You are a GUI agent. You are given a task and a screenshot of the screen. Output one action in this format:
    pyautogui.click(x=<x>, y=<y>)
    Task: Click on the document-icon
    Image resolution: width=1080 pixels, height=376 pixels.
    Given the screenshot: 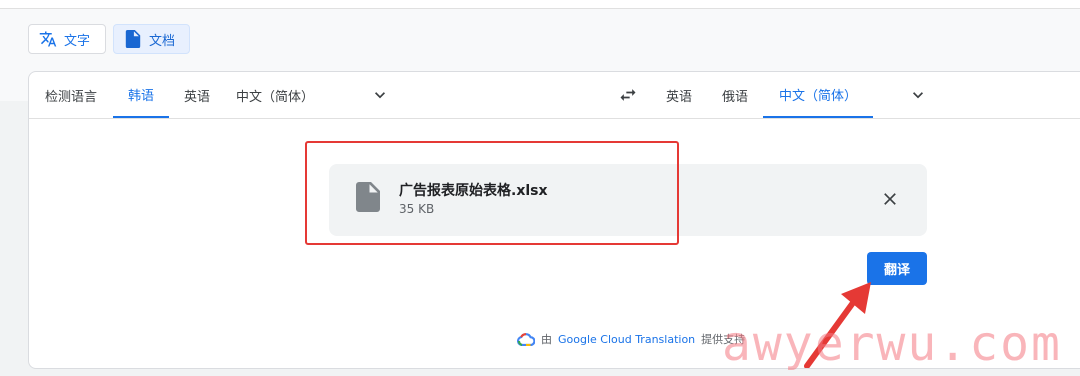 What is the action you would take?
    pyautogui.click(x=133, y=39)
    